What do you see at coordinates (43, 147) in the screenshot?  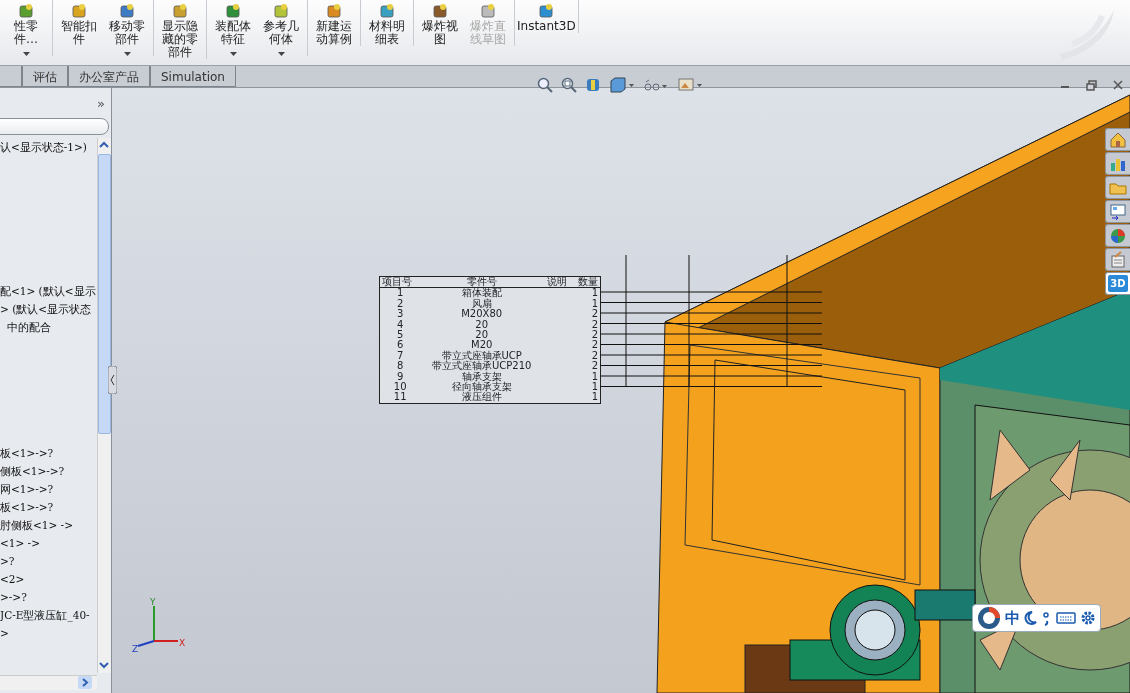 I see `tree-item: 认<显示状态-1>)` at bounding box center [43, 147].